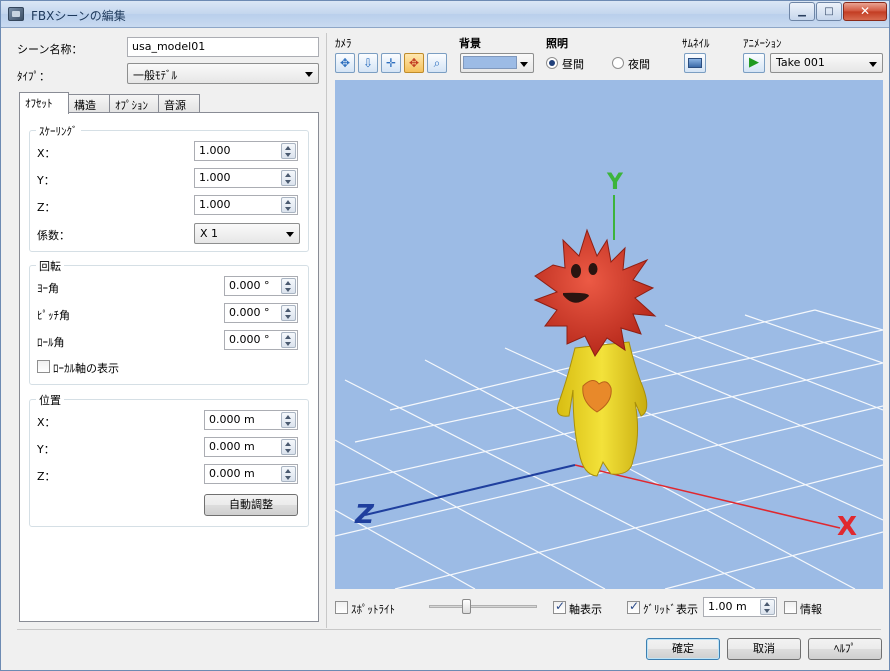 This screenshot has height=671, width=890. Describe the element at coordinates (50, 49) in the screenshot. I see `scene-name-label: シーン名称：` at that location.